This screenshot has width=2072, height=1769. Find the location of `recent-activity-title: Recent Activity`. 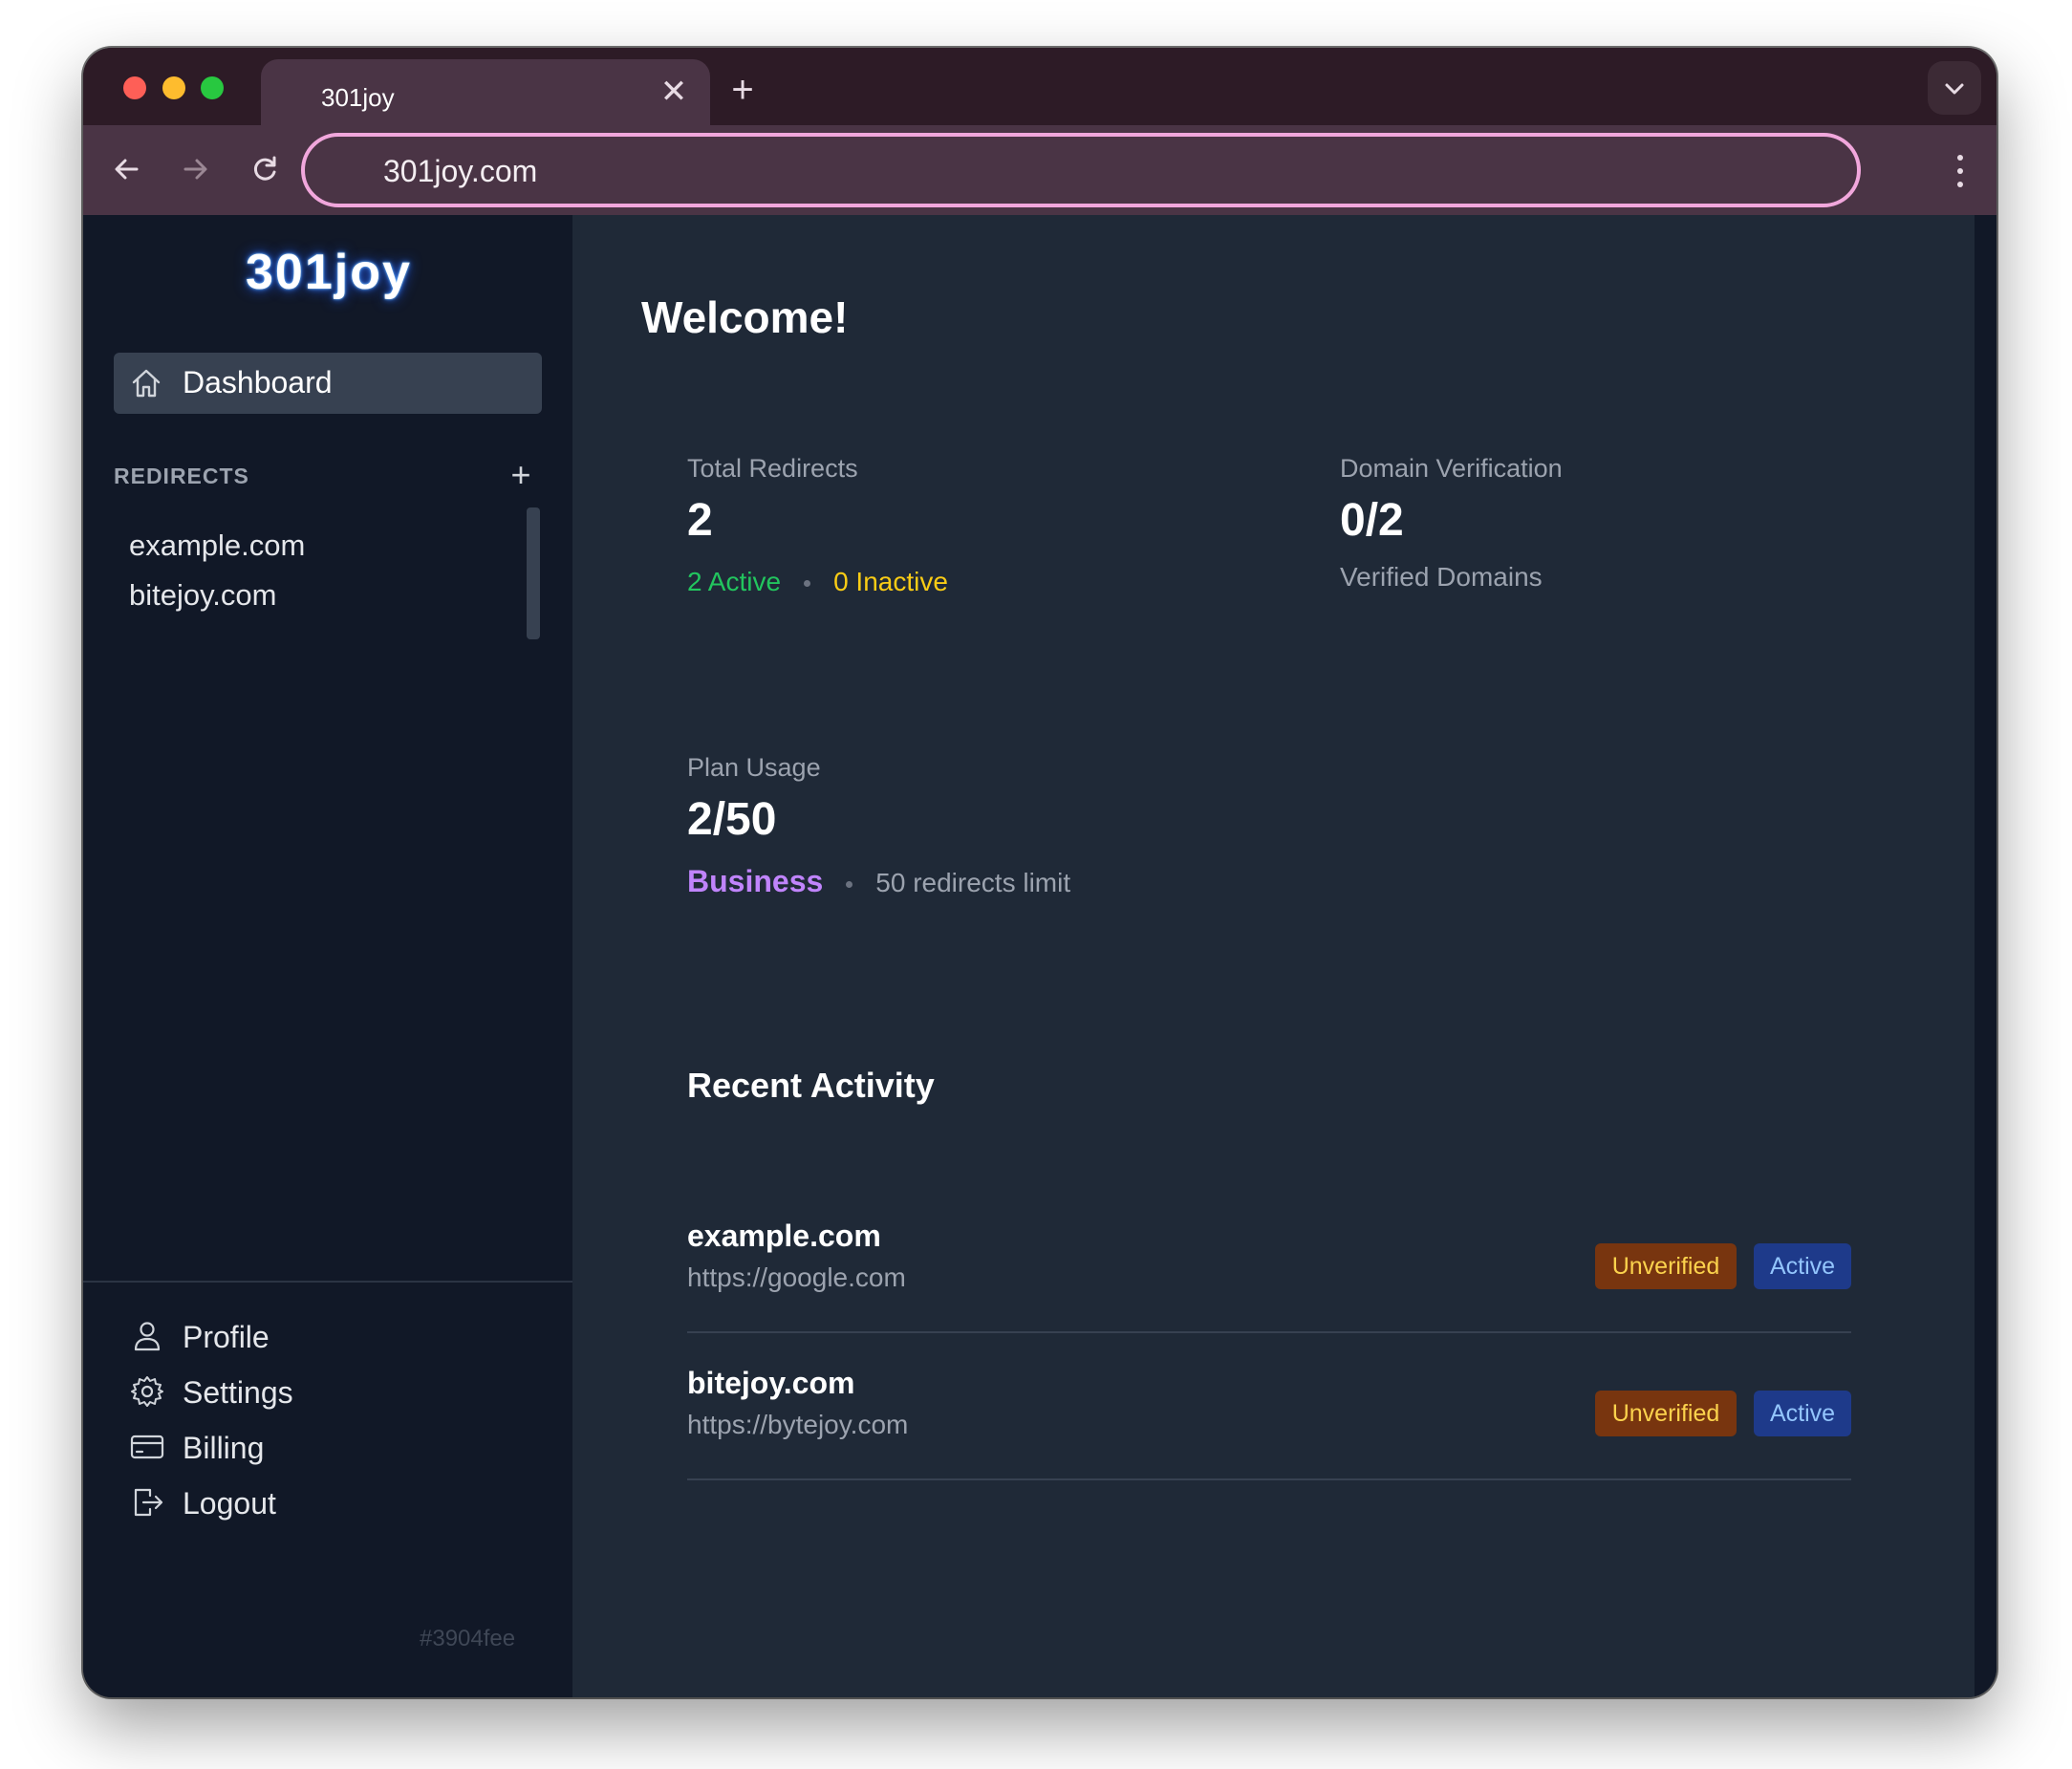

recent-activity-title: Recent Activity is located at coordinates (811, 1085).